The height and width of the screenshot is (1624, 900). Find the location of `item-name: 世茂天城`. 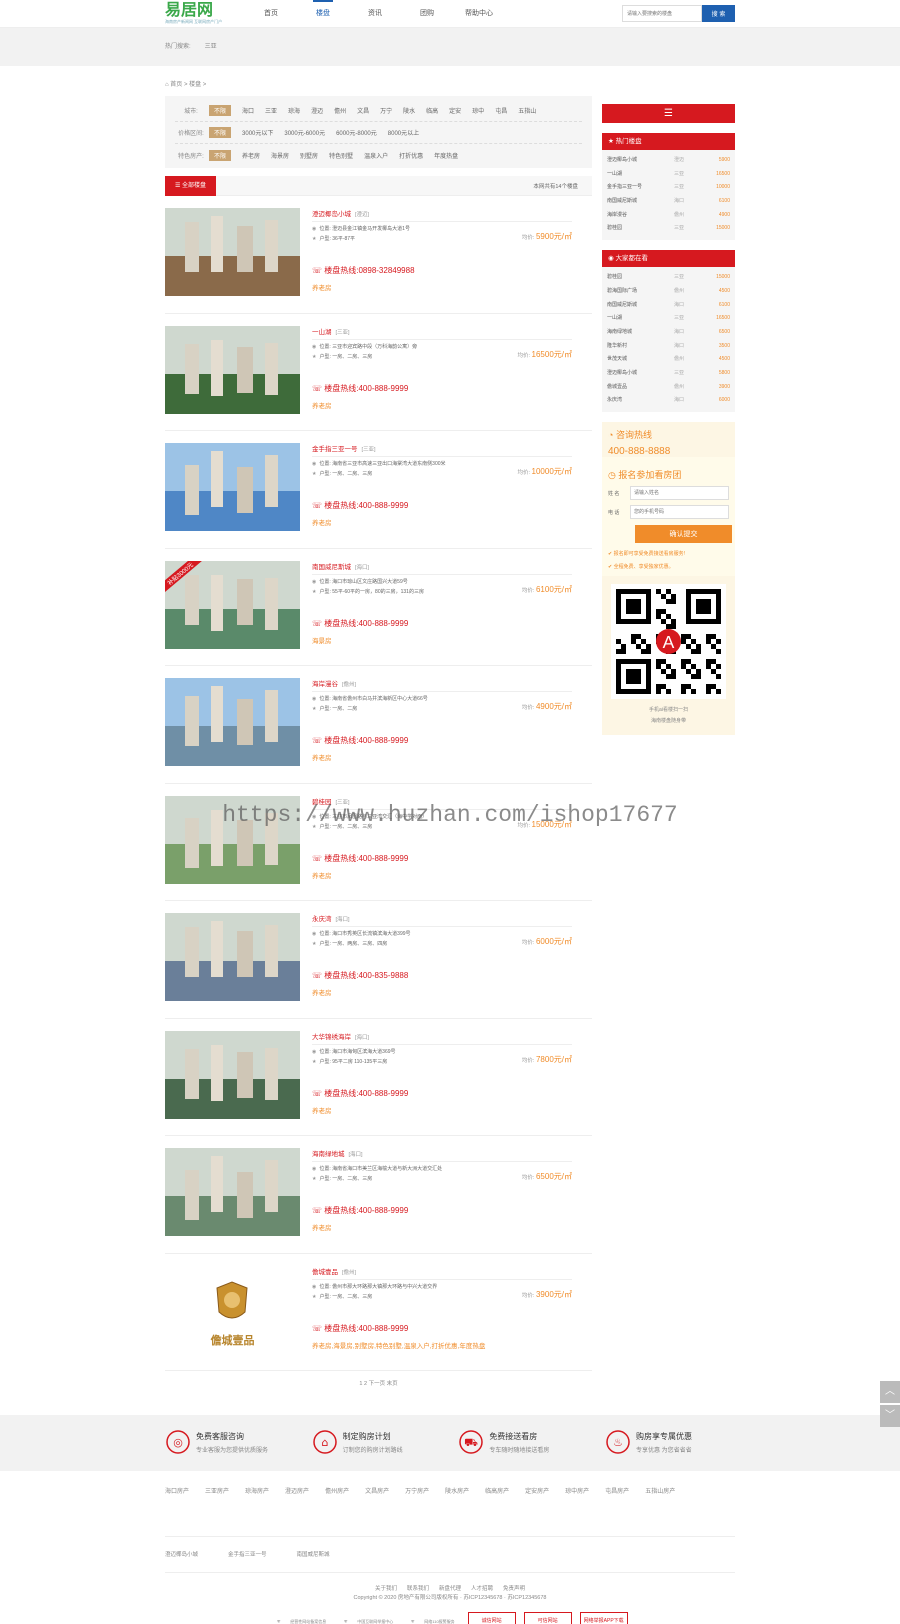

item-name: 世茂天城 is located at coordinates (640, 360).